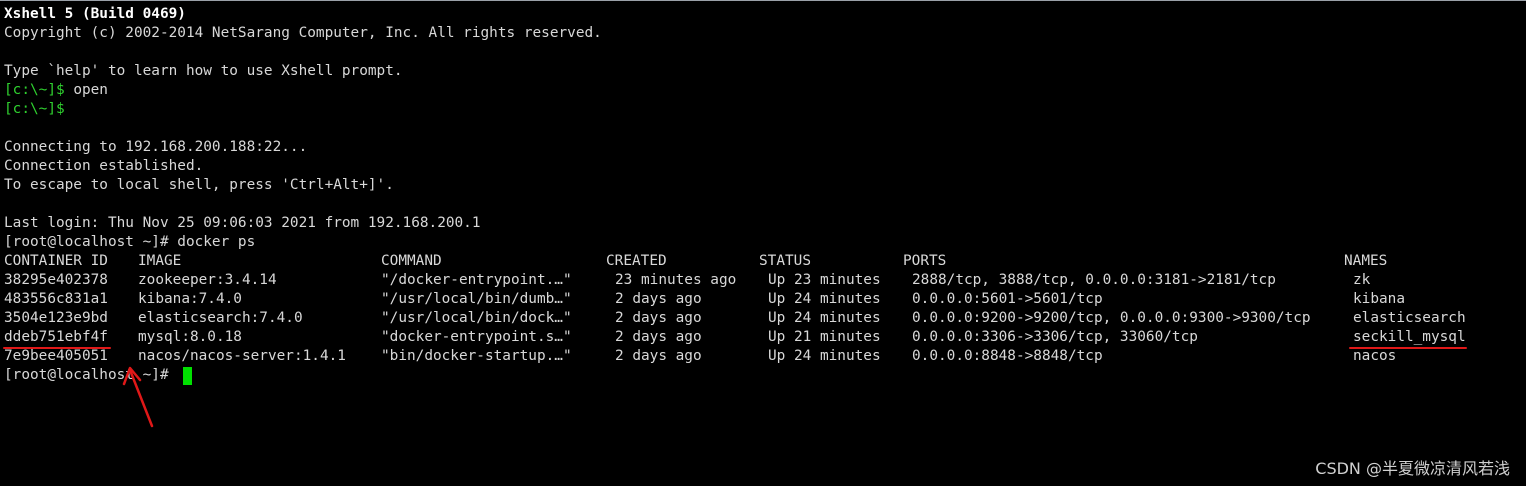 This screenshot has width=1526, height=486. I want to click on local-prompt: [c:\~]$, so click(34, 90).